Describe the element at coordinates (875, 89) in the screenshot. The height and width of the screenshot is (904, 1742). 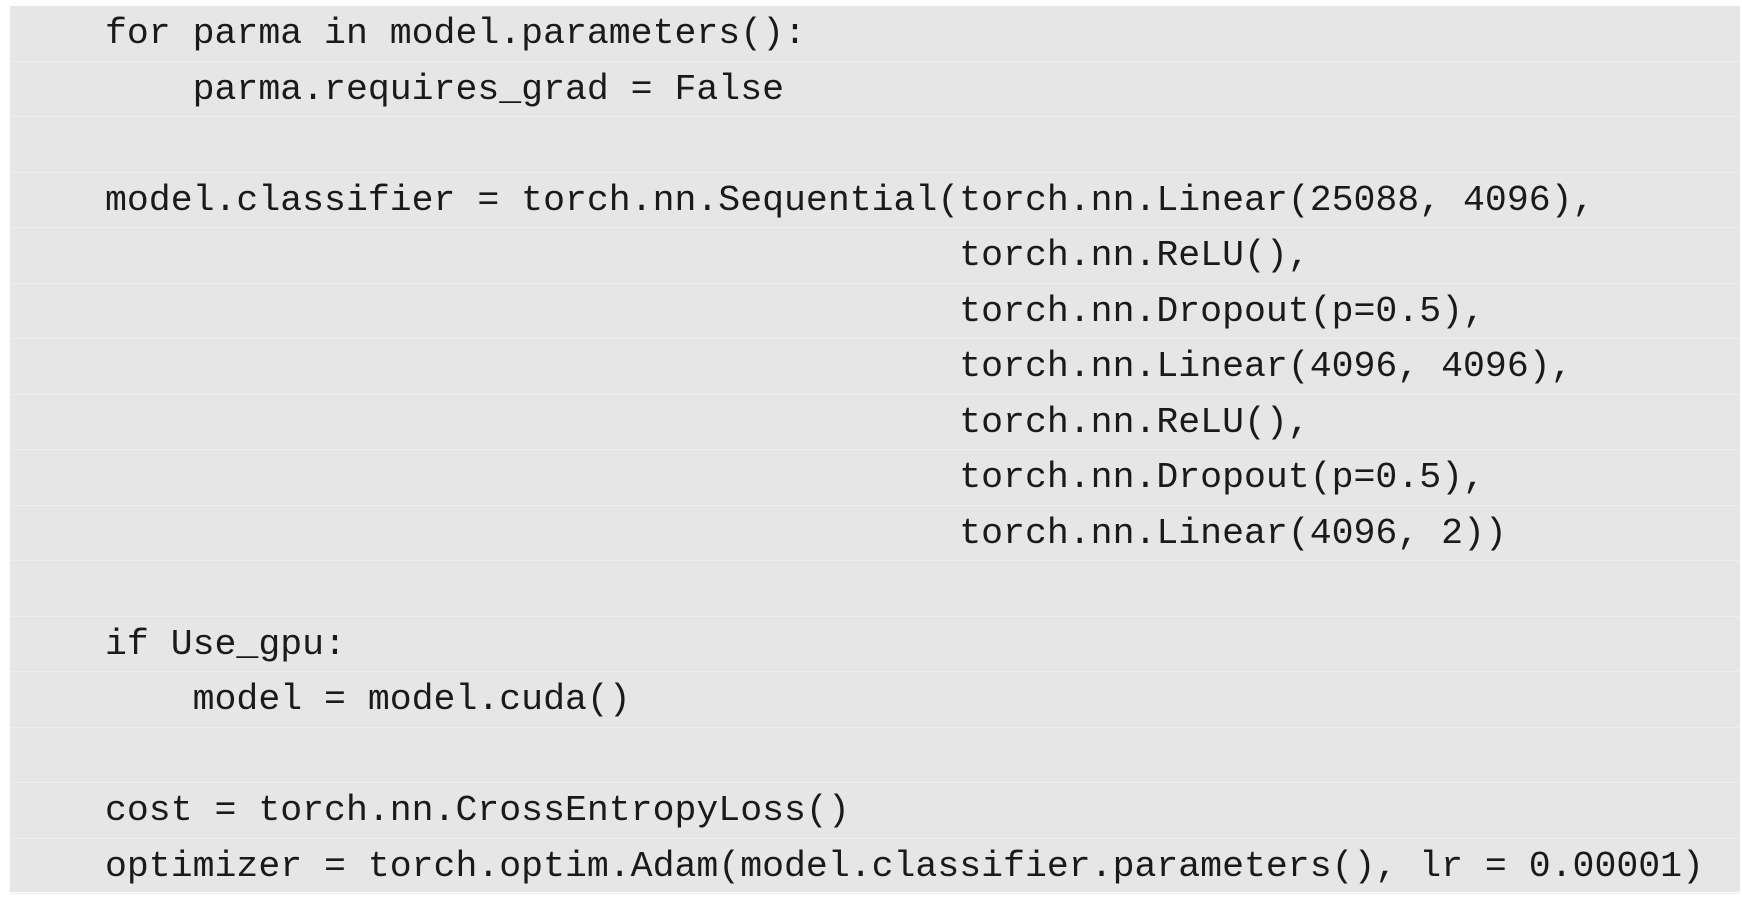
I see `code-line: parma.requires_grad = False` at that location.